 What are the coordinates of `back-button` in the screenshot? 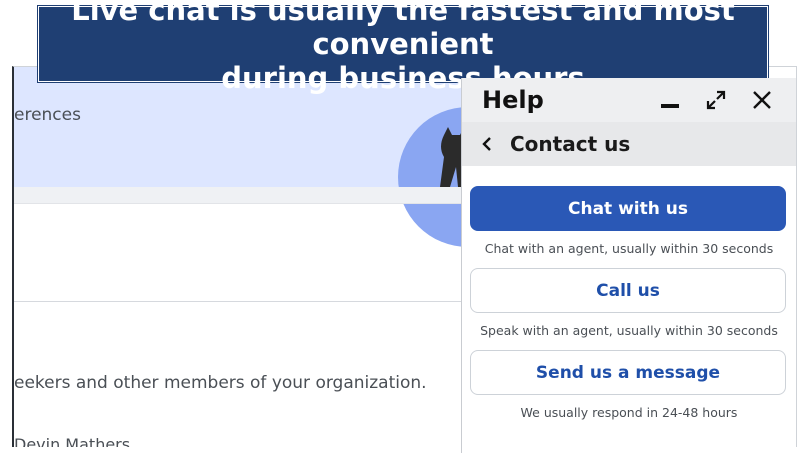 It's located at (487, 144).